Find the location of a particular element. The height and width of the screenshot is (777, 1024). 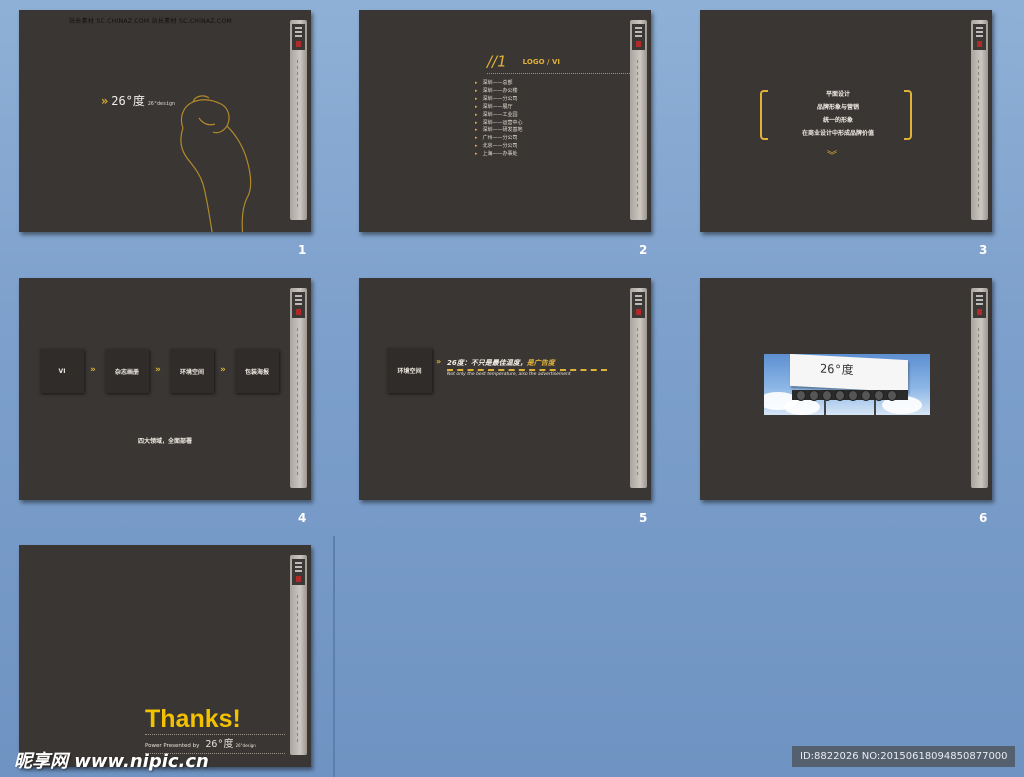

billboard-text: 26°度 is located at coordinates (837, 369).